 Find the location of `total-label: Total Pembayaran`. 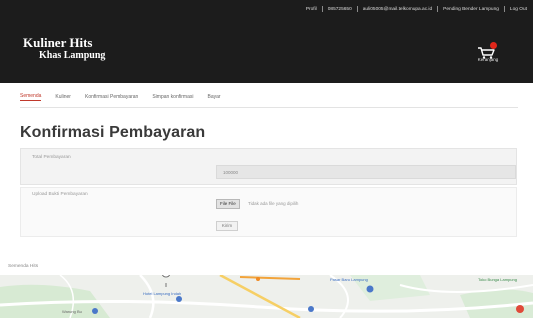

total-label: Total Pembayaran is located at coordinates (51, 157).